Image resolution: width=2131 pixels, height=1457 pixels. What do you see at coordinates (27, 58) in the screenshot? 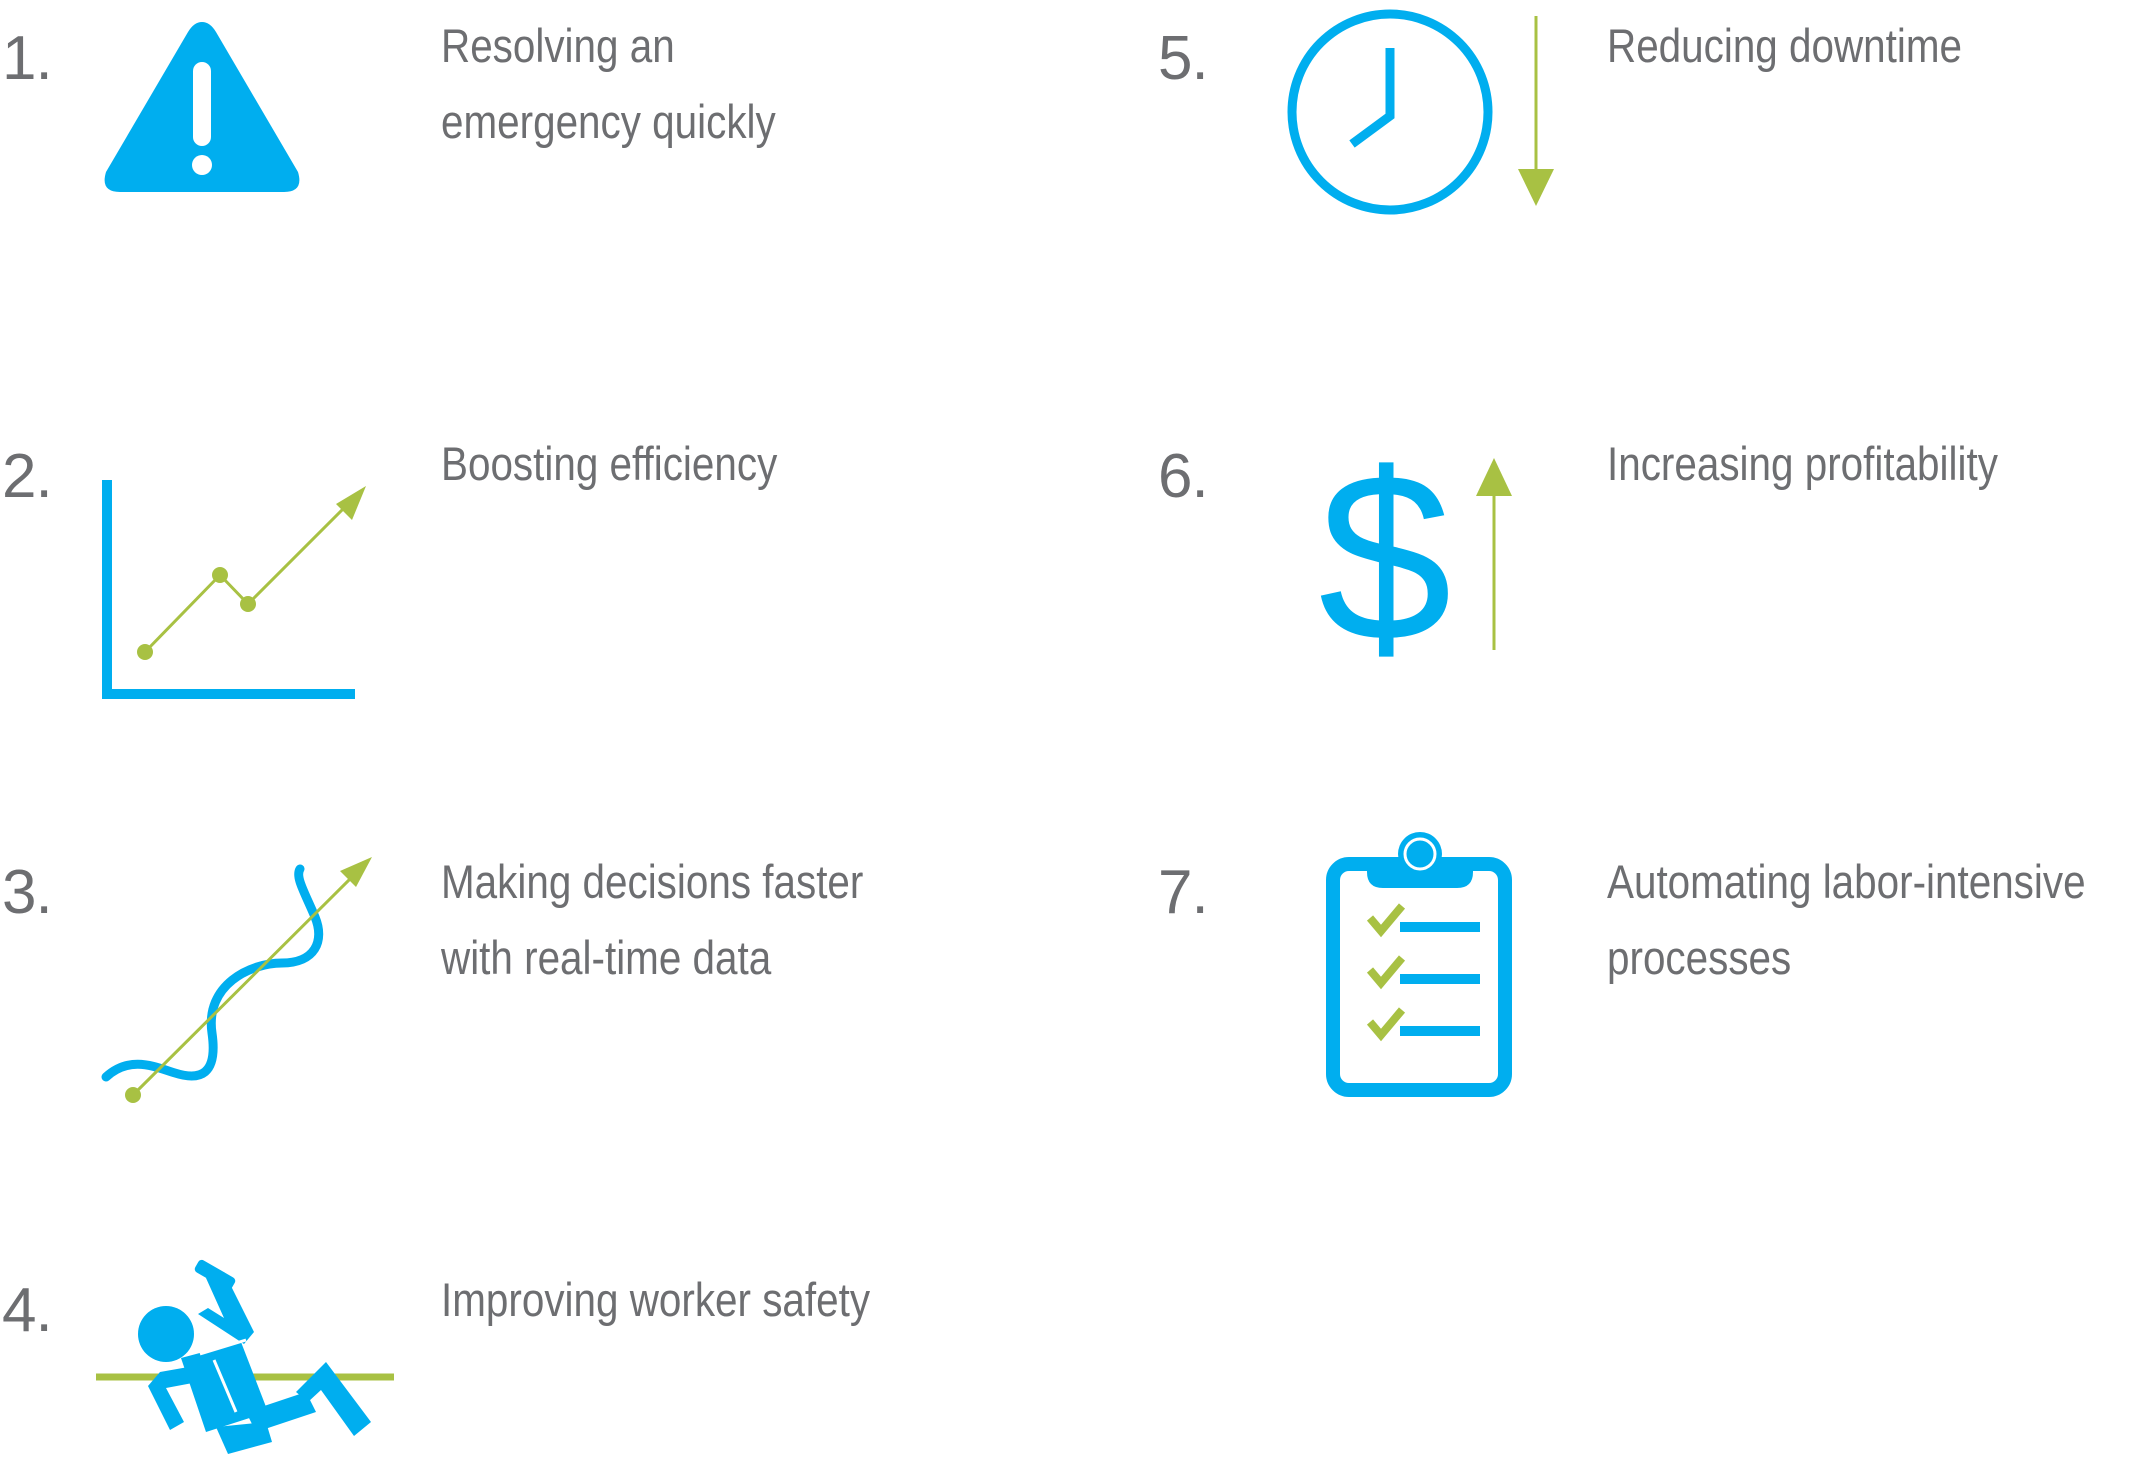
I see `item-number: 1.` at bounding box center [27, 58].